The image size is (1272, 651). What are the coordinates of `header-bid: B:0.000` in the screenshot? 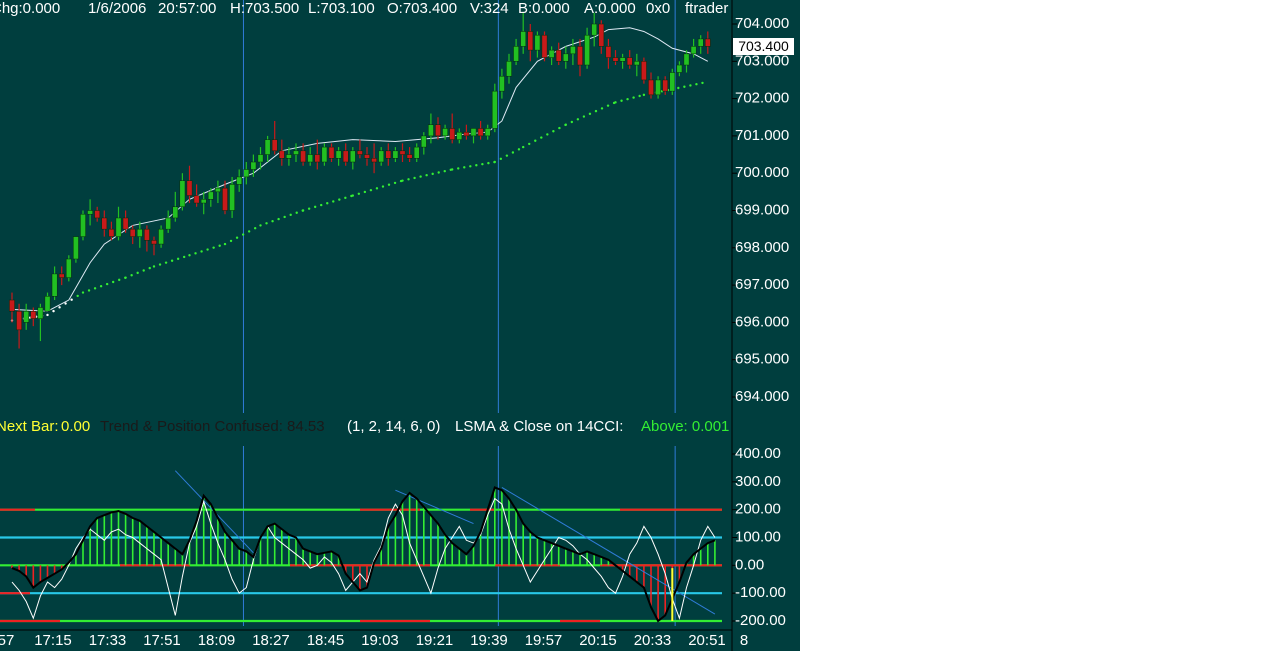 It's located at (544, 8).